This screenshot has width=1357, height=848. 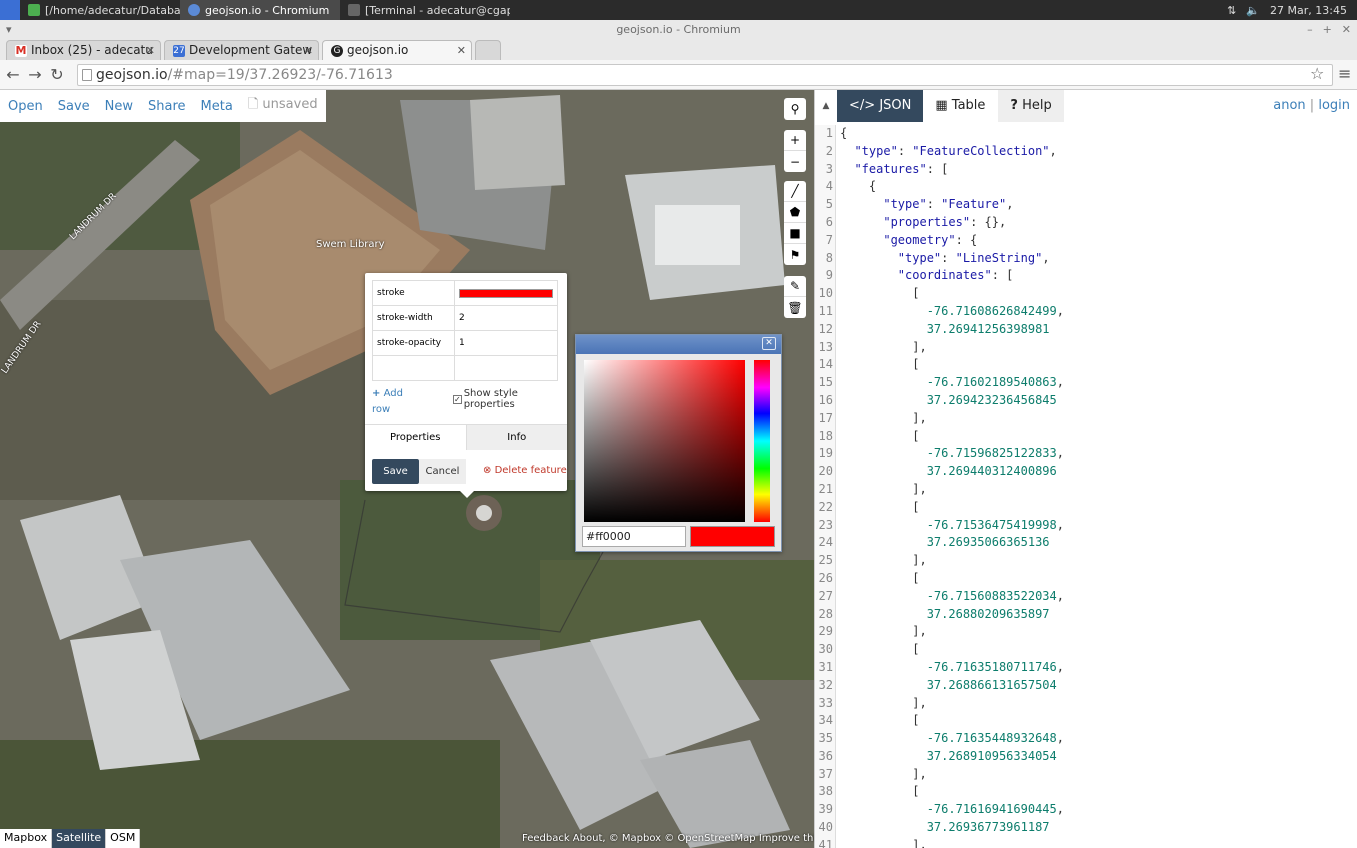 What do you see at coordinates (1086, 739) in the screenshot?
I see `code-line: 35 -76.71635448932648,` at bounding box center [1086, 739].